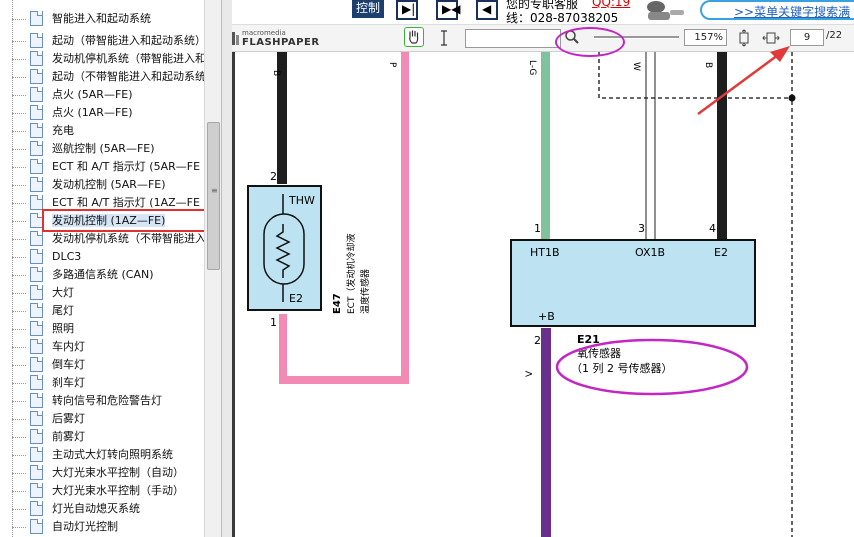  I want to click on hand-icon, so click(414, 37).